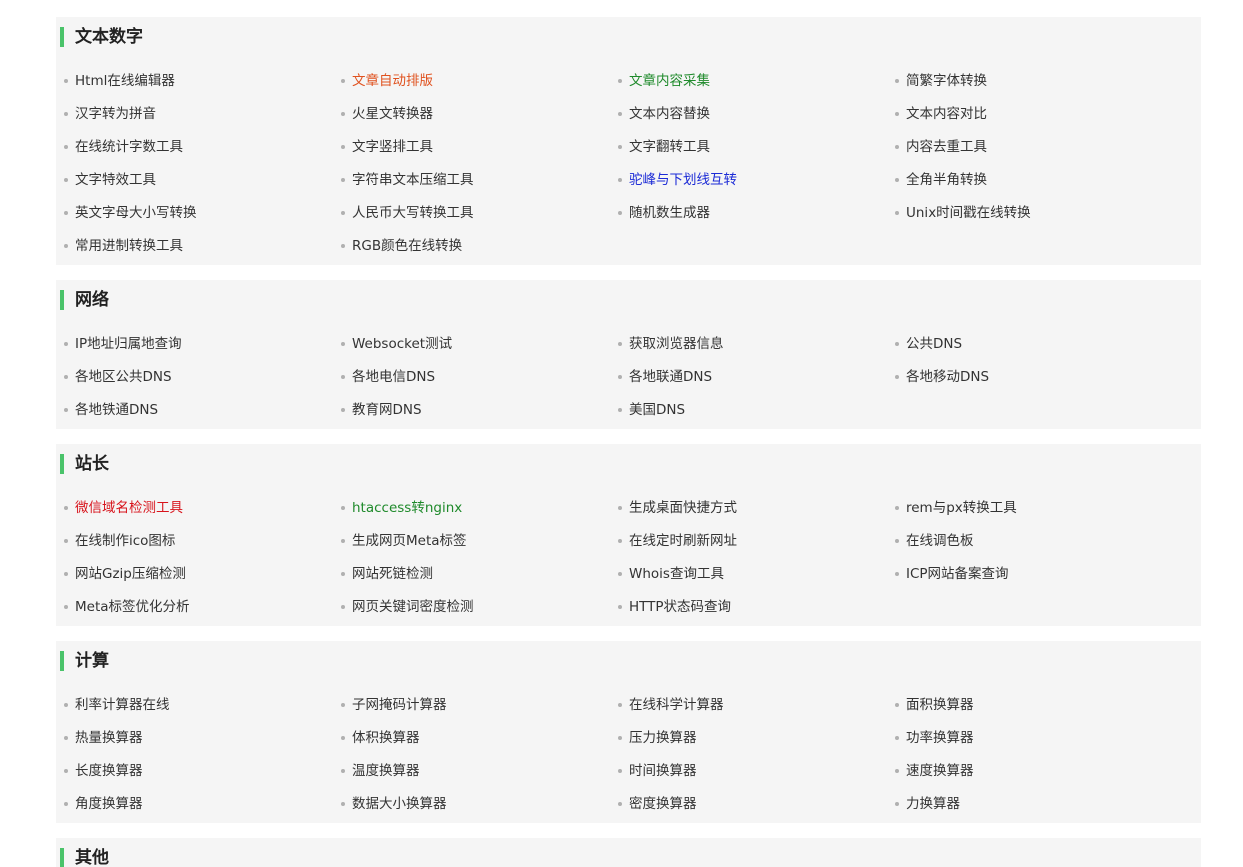 Image resolution: width=1243 pixels, height=867 pixels. What do you see at coordinates (1033, 804) in the screenshot?
I see `tool-link: 力换算器` at bounding box center [1033, 804].